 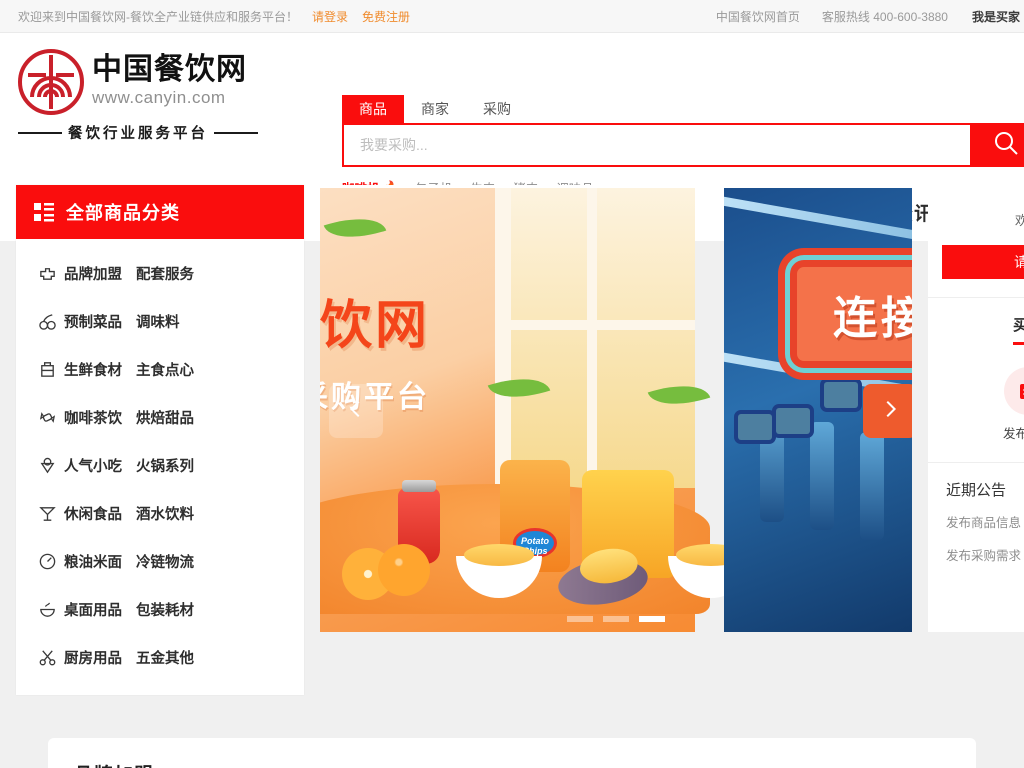 What do you see at coordinates (40, 132) in the screenshot?
I see `tagline-rule-left` at bounding box center [40, 132].